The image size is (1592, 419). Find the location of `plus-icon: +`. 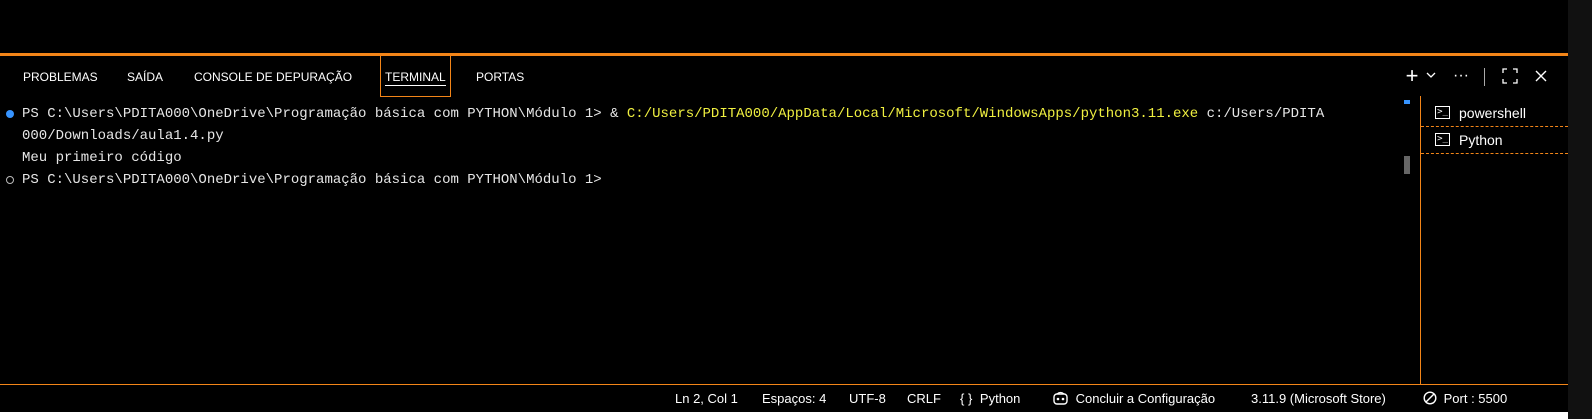

plus-icon: + is located at coordinates (1412, 76).